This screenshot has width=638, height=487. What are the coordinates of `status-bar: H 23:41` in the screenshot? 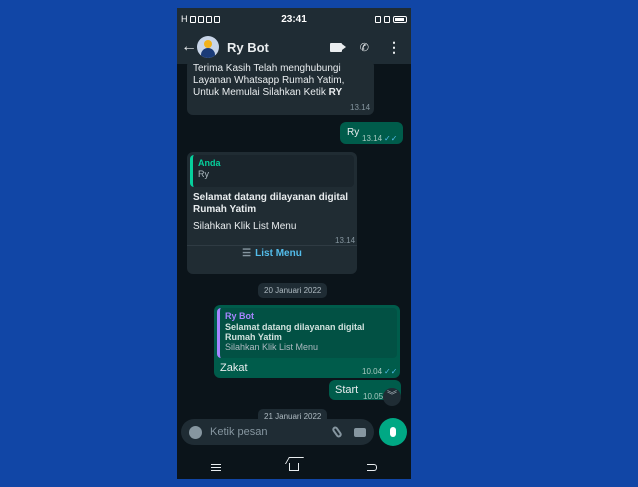 It's located at (294, 19).